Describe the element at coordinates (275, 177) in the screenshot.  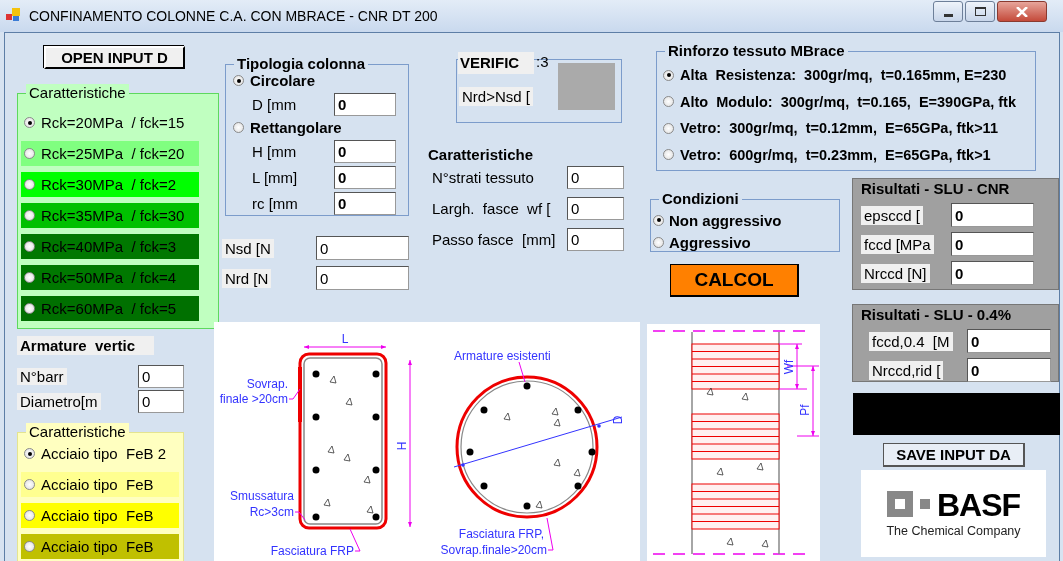
I see `field-label: L [mm]` at that location.